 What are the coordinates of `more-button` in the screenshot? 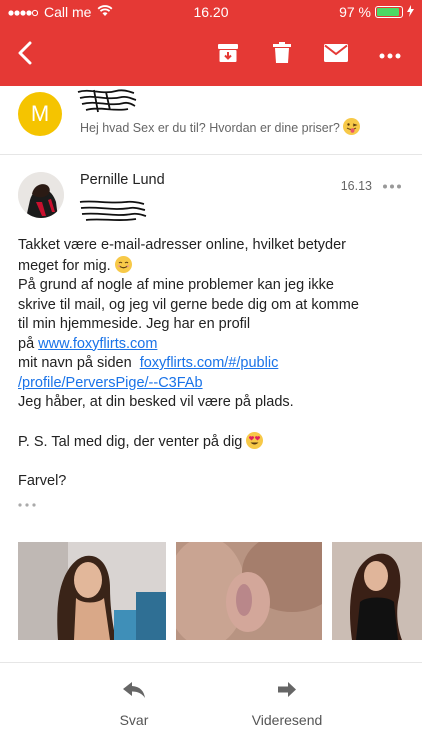 It's located at (390, 55).